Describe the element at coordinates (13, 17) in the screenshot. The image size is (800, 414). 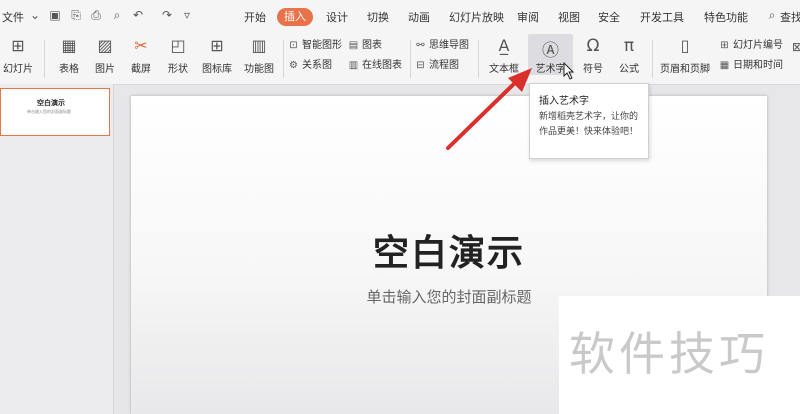
I see `file-menu: 文件` at that location.